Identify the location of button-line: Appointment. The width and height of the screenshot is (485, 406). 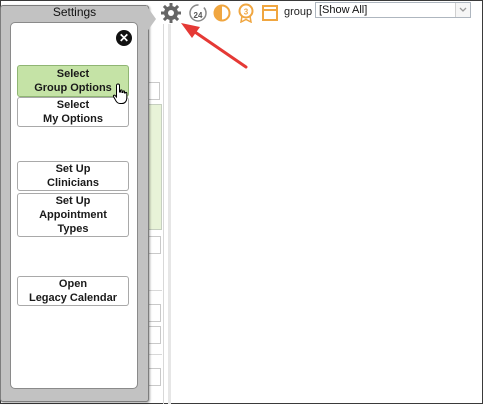
(73, 215).